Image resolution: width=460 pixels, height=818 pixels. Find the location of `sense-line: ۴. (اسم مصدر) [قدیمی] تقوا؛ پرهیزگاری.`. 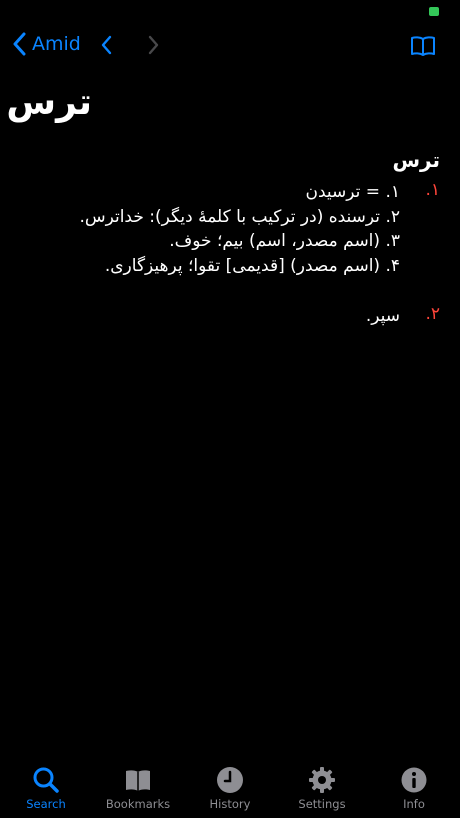

sense-line: ۴. (اسم مصدر) [قدیمی] تقوا؛ پرهیزگاری. is located at coordinates (252, 265).